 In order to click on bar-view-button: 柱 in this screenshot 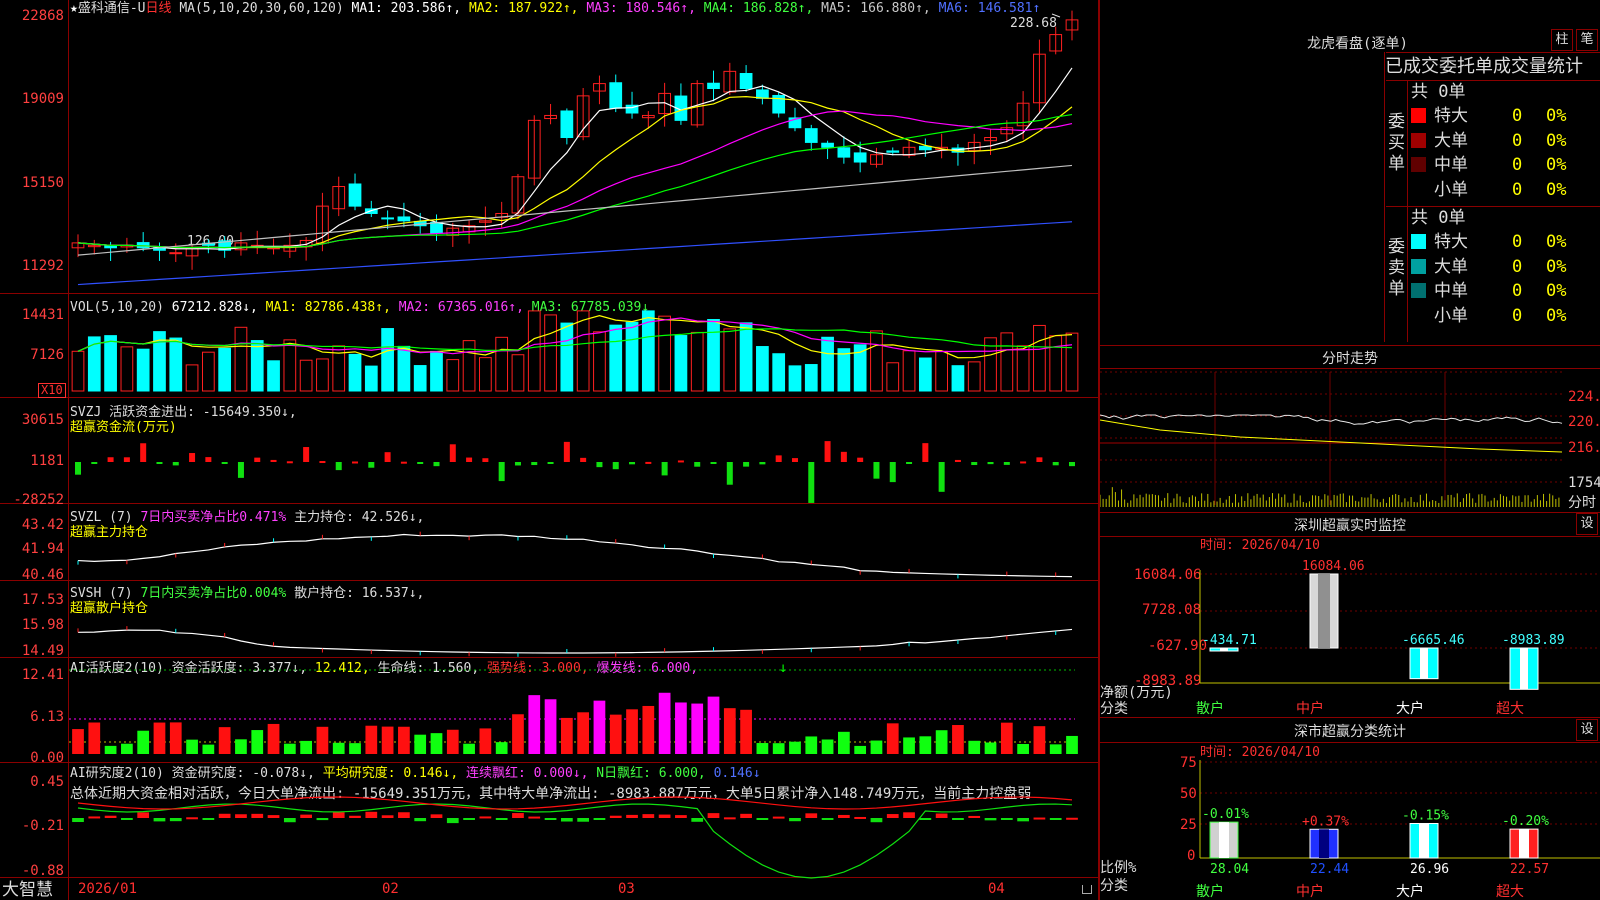, I will do `click(1562, 40)`.